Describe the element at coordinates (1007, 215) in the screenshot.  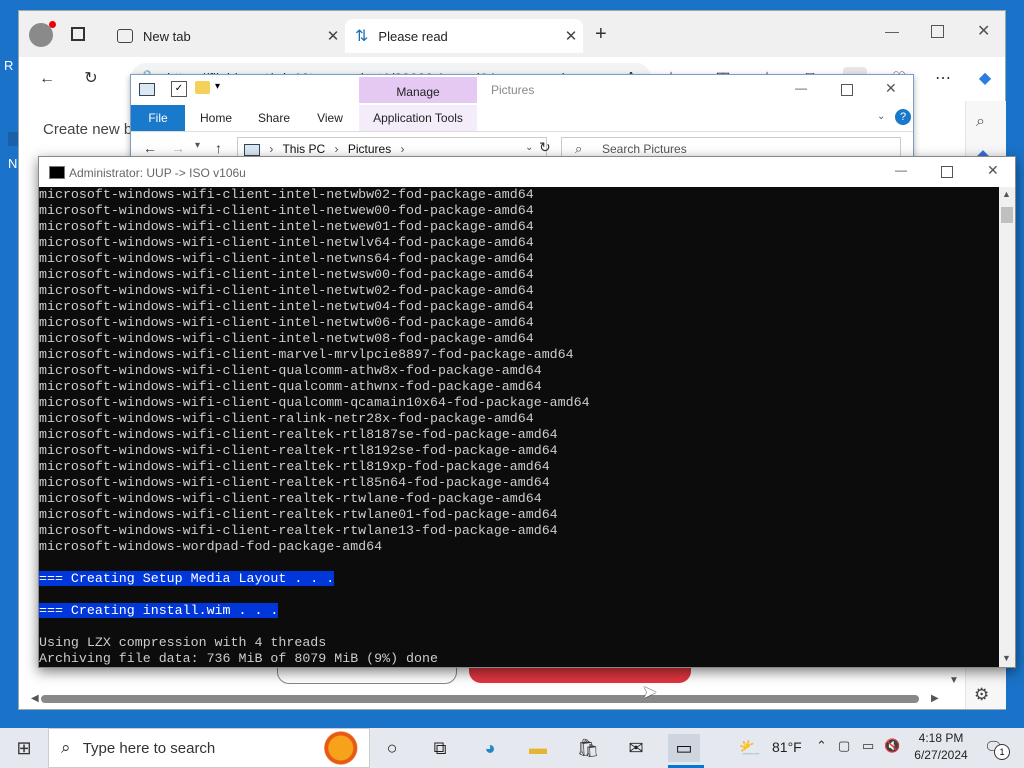
I see `scrollbar-thumb` at that location.